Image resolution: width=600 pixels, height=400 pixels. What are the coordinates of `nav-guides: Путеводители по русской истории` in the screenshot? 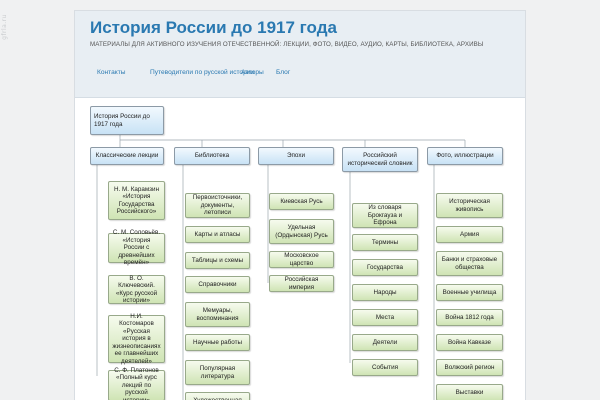 It's located at (202, 72).